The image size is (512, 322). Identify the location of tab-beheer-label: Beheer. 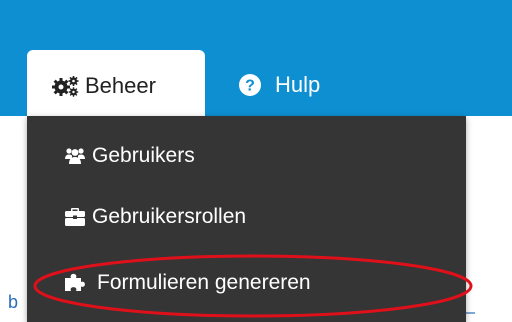
(120, 85).